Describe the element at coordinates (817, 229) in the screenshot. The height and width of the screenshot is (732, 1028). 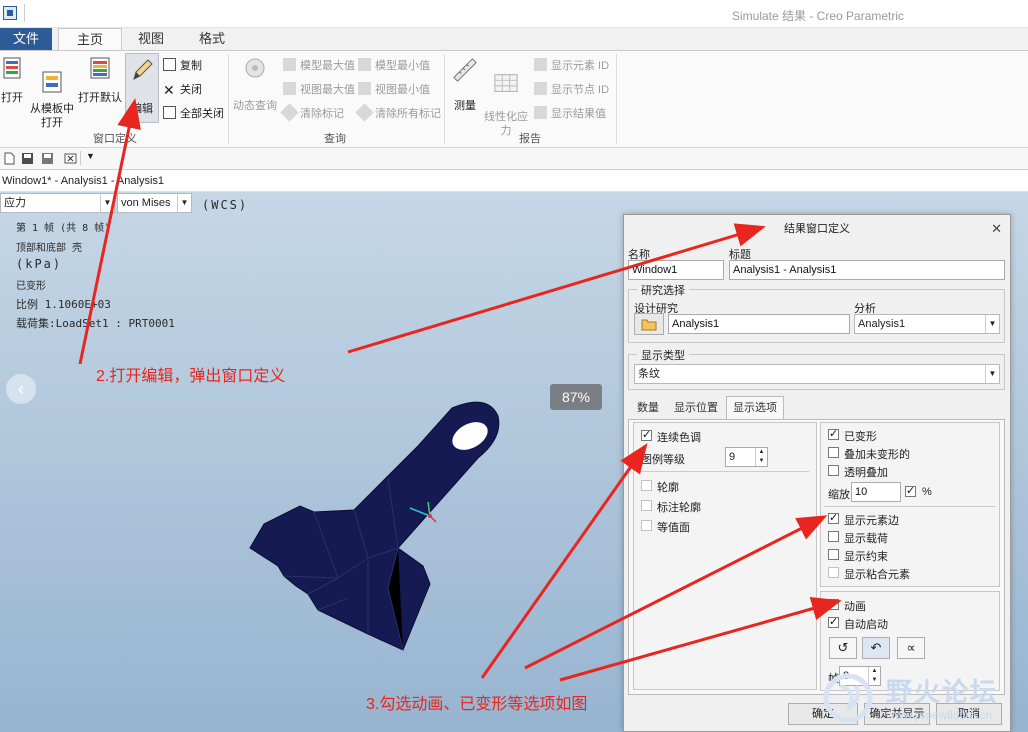
I see `dialog-title: 结果窗口定义` at that location.